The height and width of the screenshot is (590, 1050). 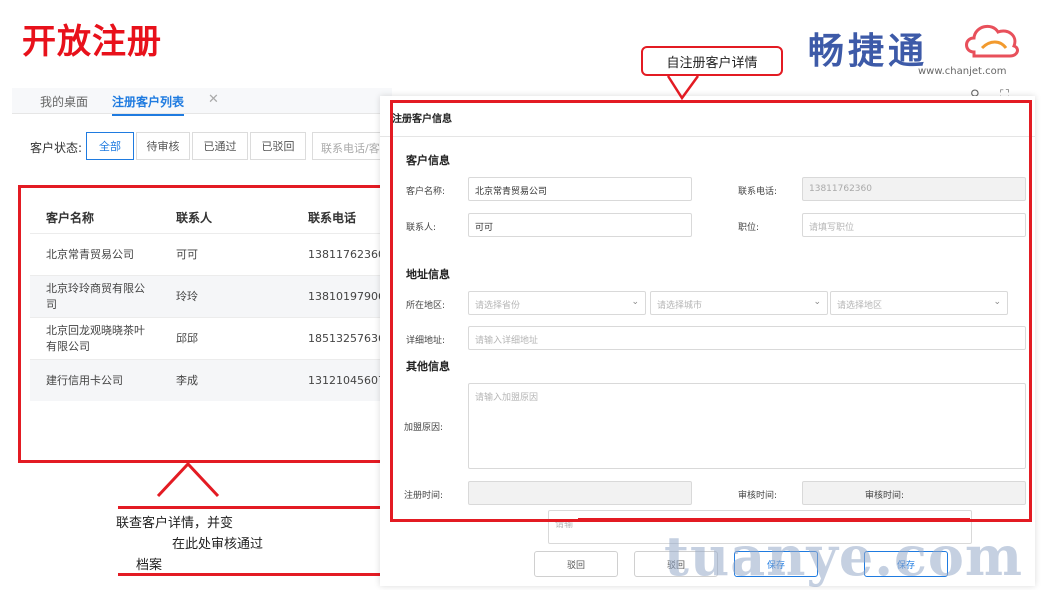 What do you see at coordinates (576, 564) in the screenshot?
I see `reject-button: 驳回` at bounding box center [576, 564].